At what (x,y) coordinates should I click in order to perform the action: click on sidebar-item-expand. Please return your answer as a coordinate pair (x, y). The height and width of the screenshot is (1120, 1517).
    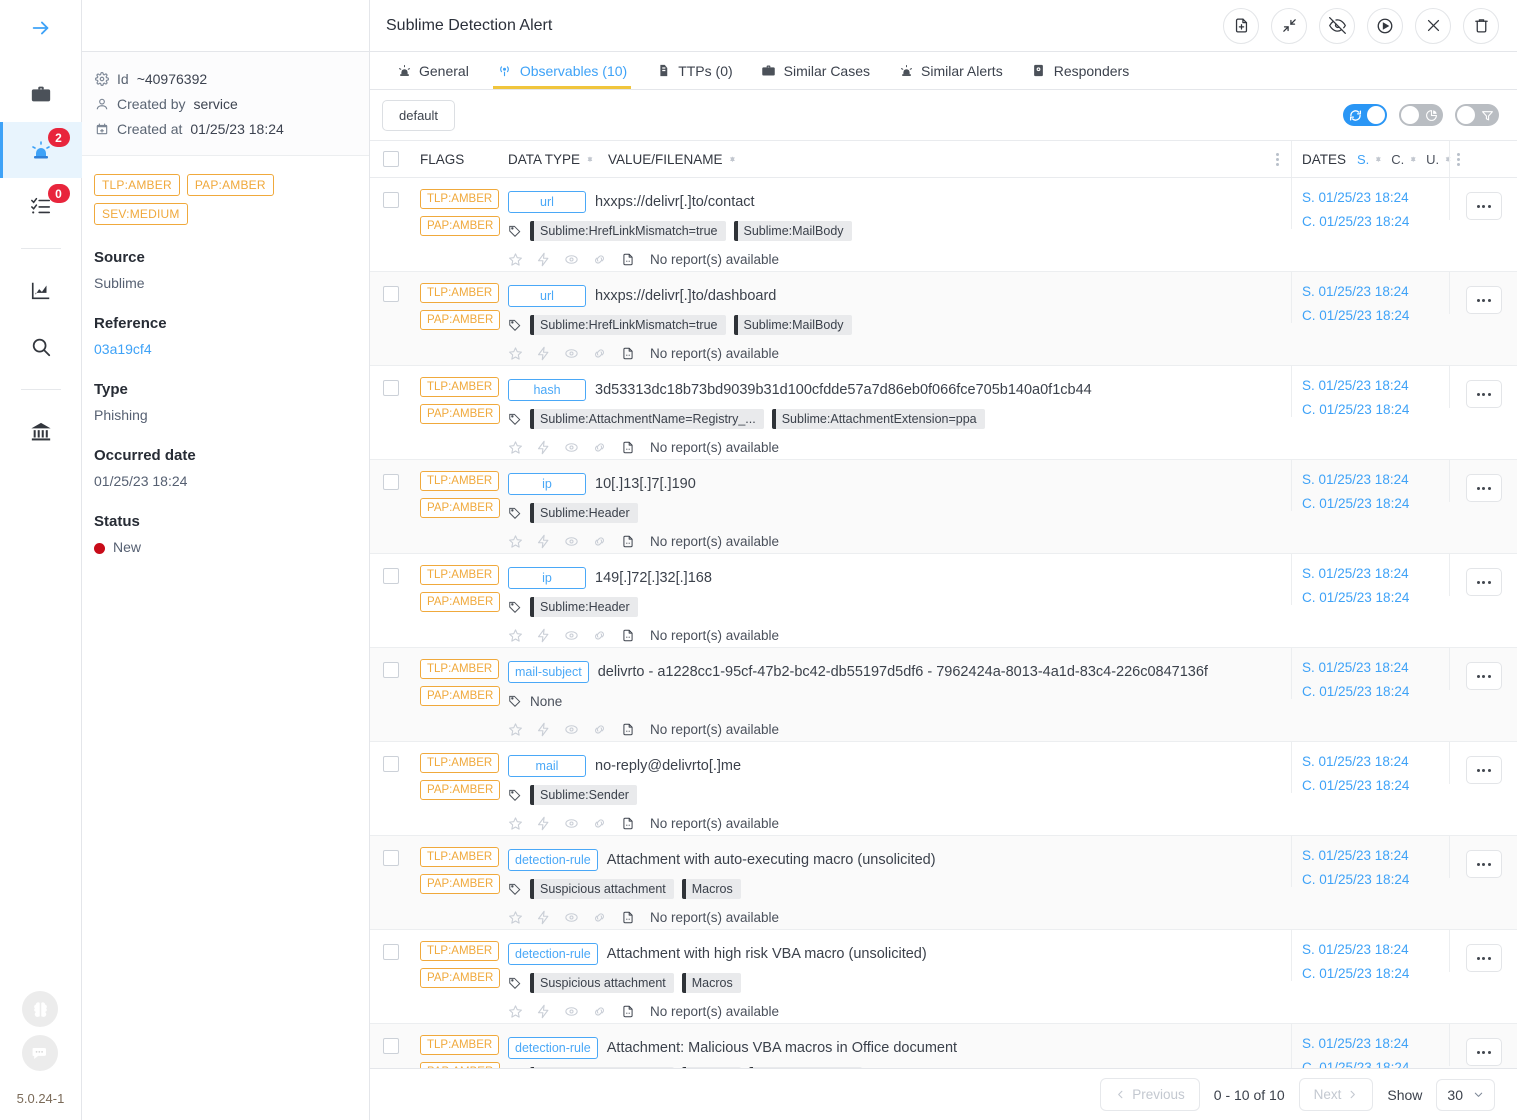
    Looking at the image, I should click on (41, 28).